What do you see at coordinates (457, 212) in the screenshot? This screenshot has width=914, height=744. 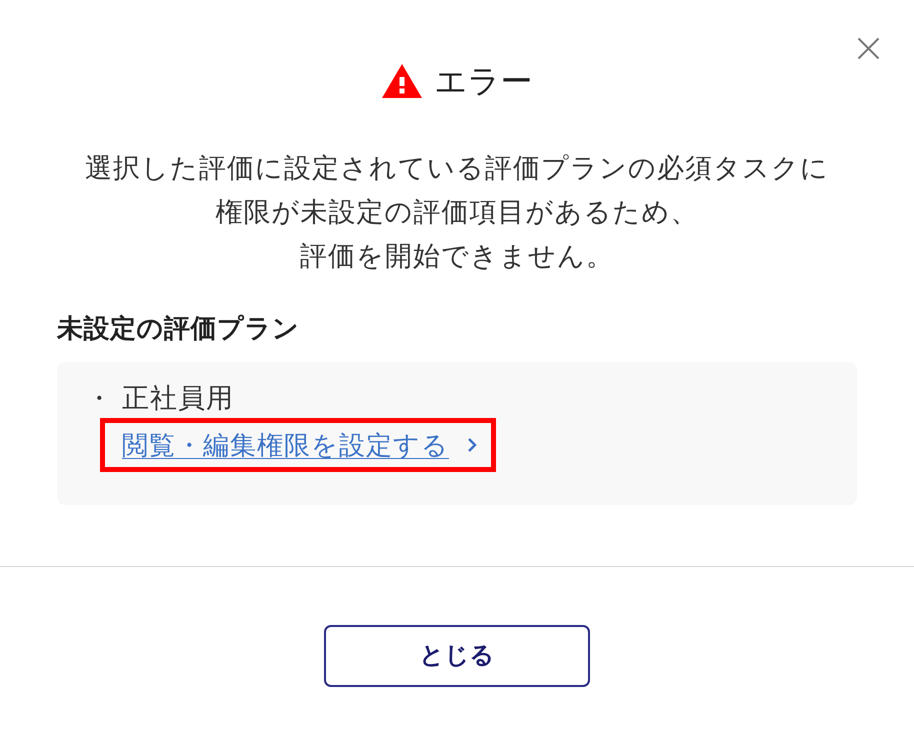 I see `error-message: 選択した評価に設定されている評価プランの必須タスクに 権限が未設定の評価項目があるため、 評価を開始できません。` at bounding box center [457, 212].